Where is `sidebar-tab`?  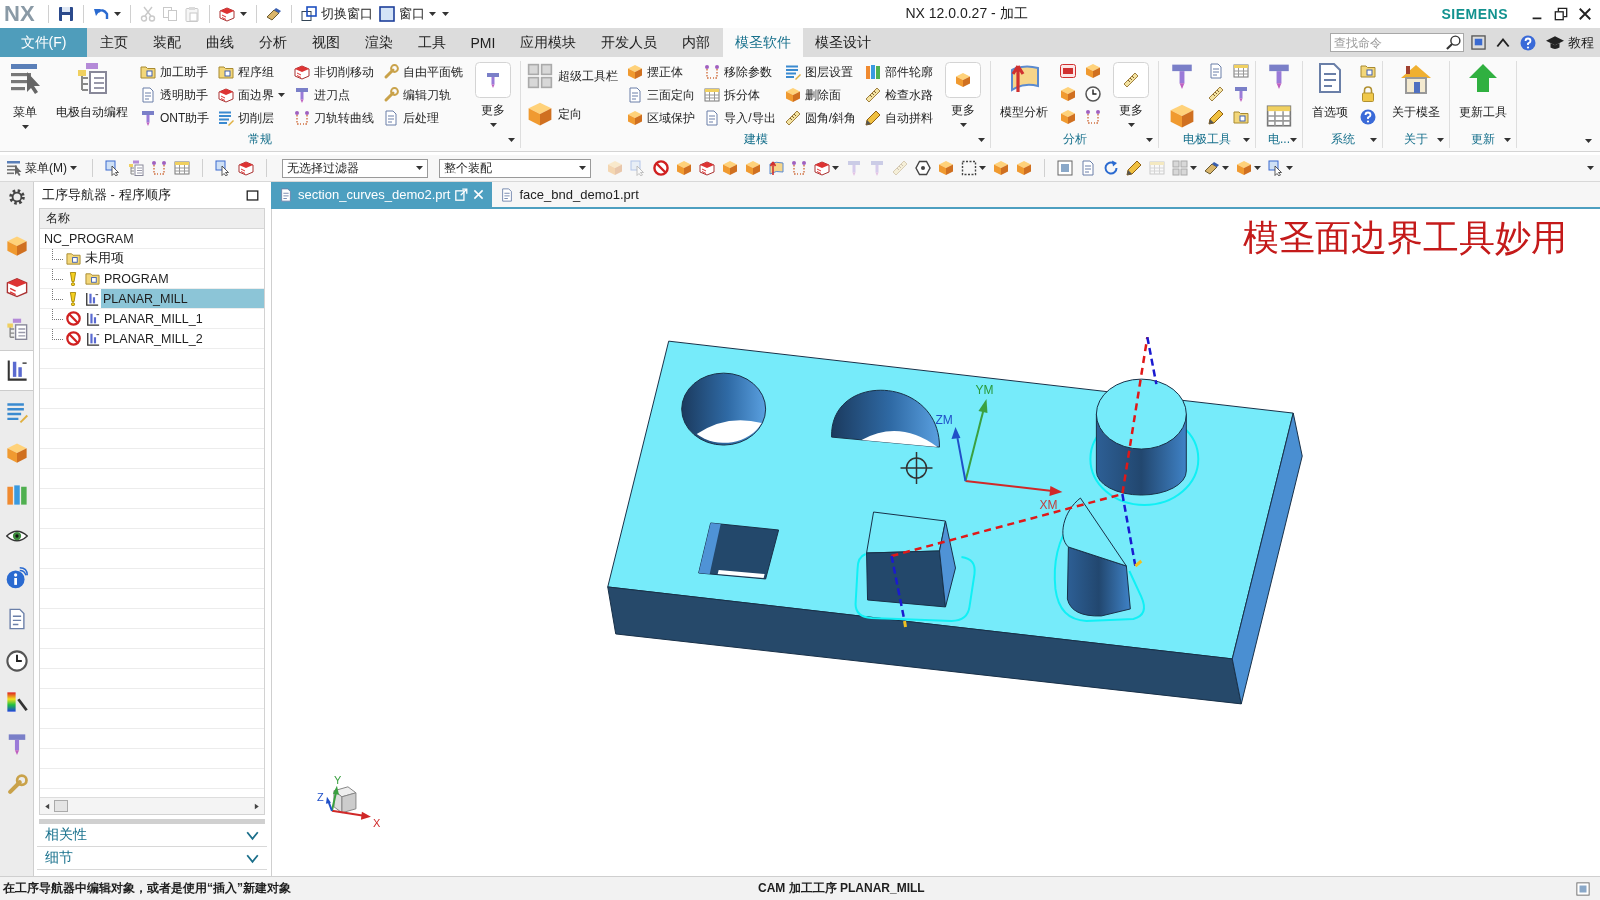
sidebar-tab is located at coordinates (16, 370).